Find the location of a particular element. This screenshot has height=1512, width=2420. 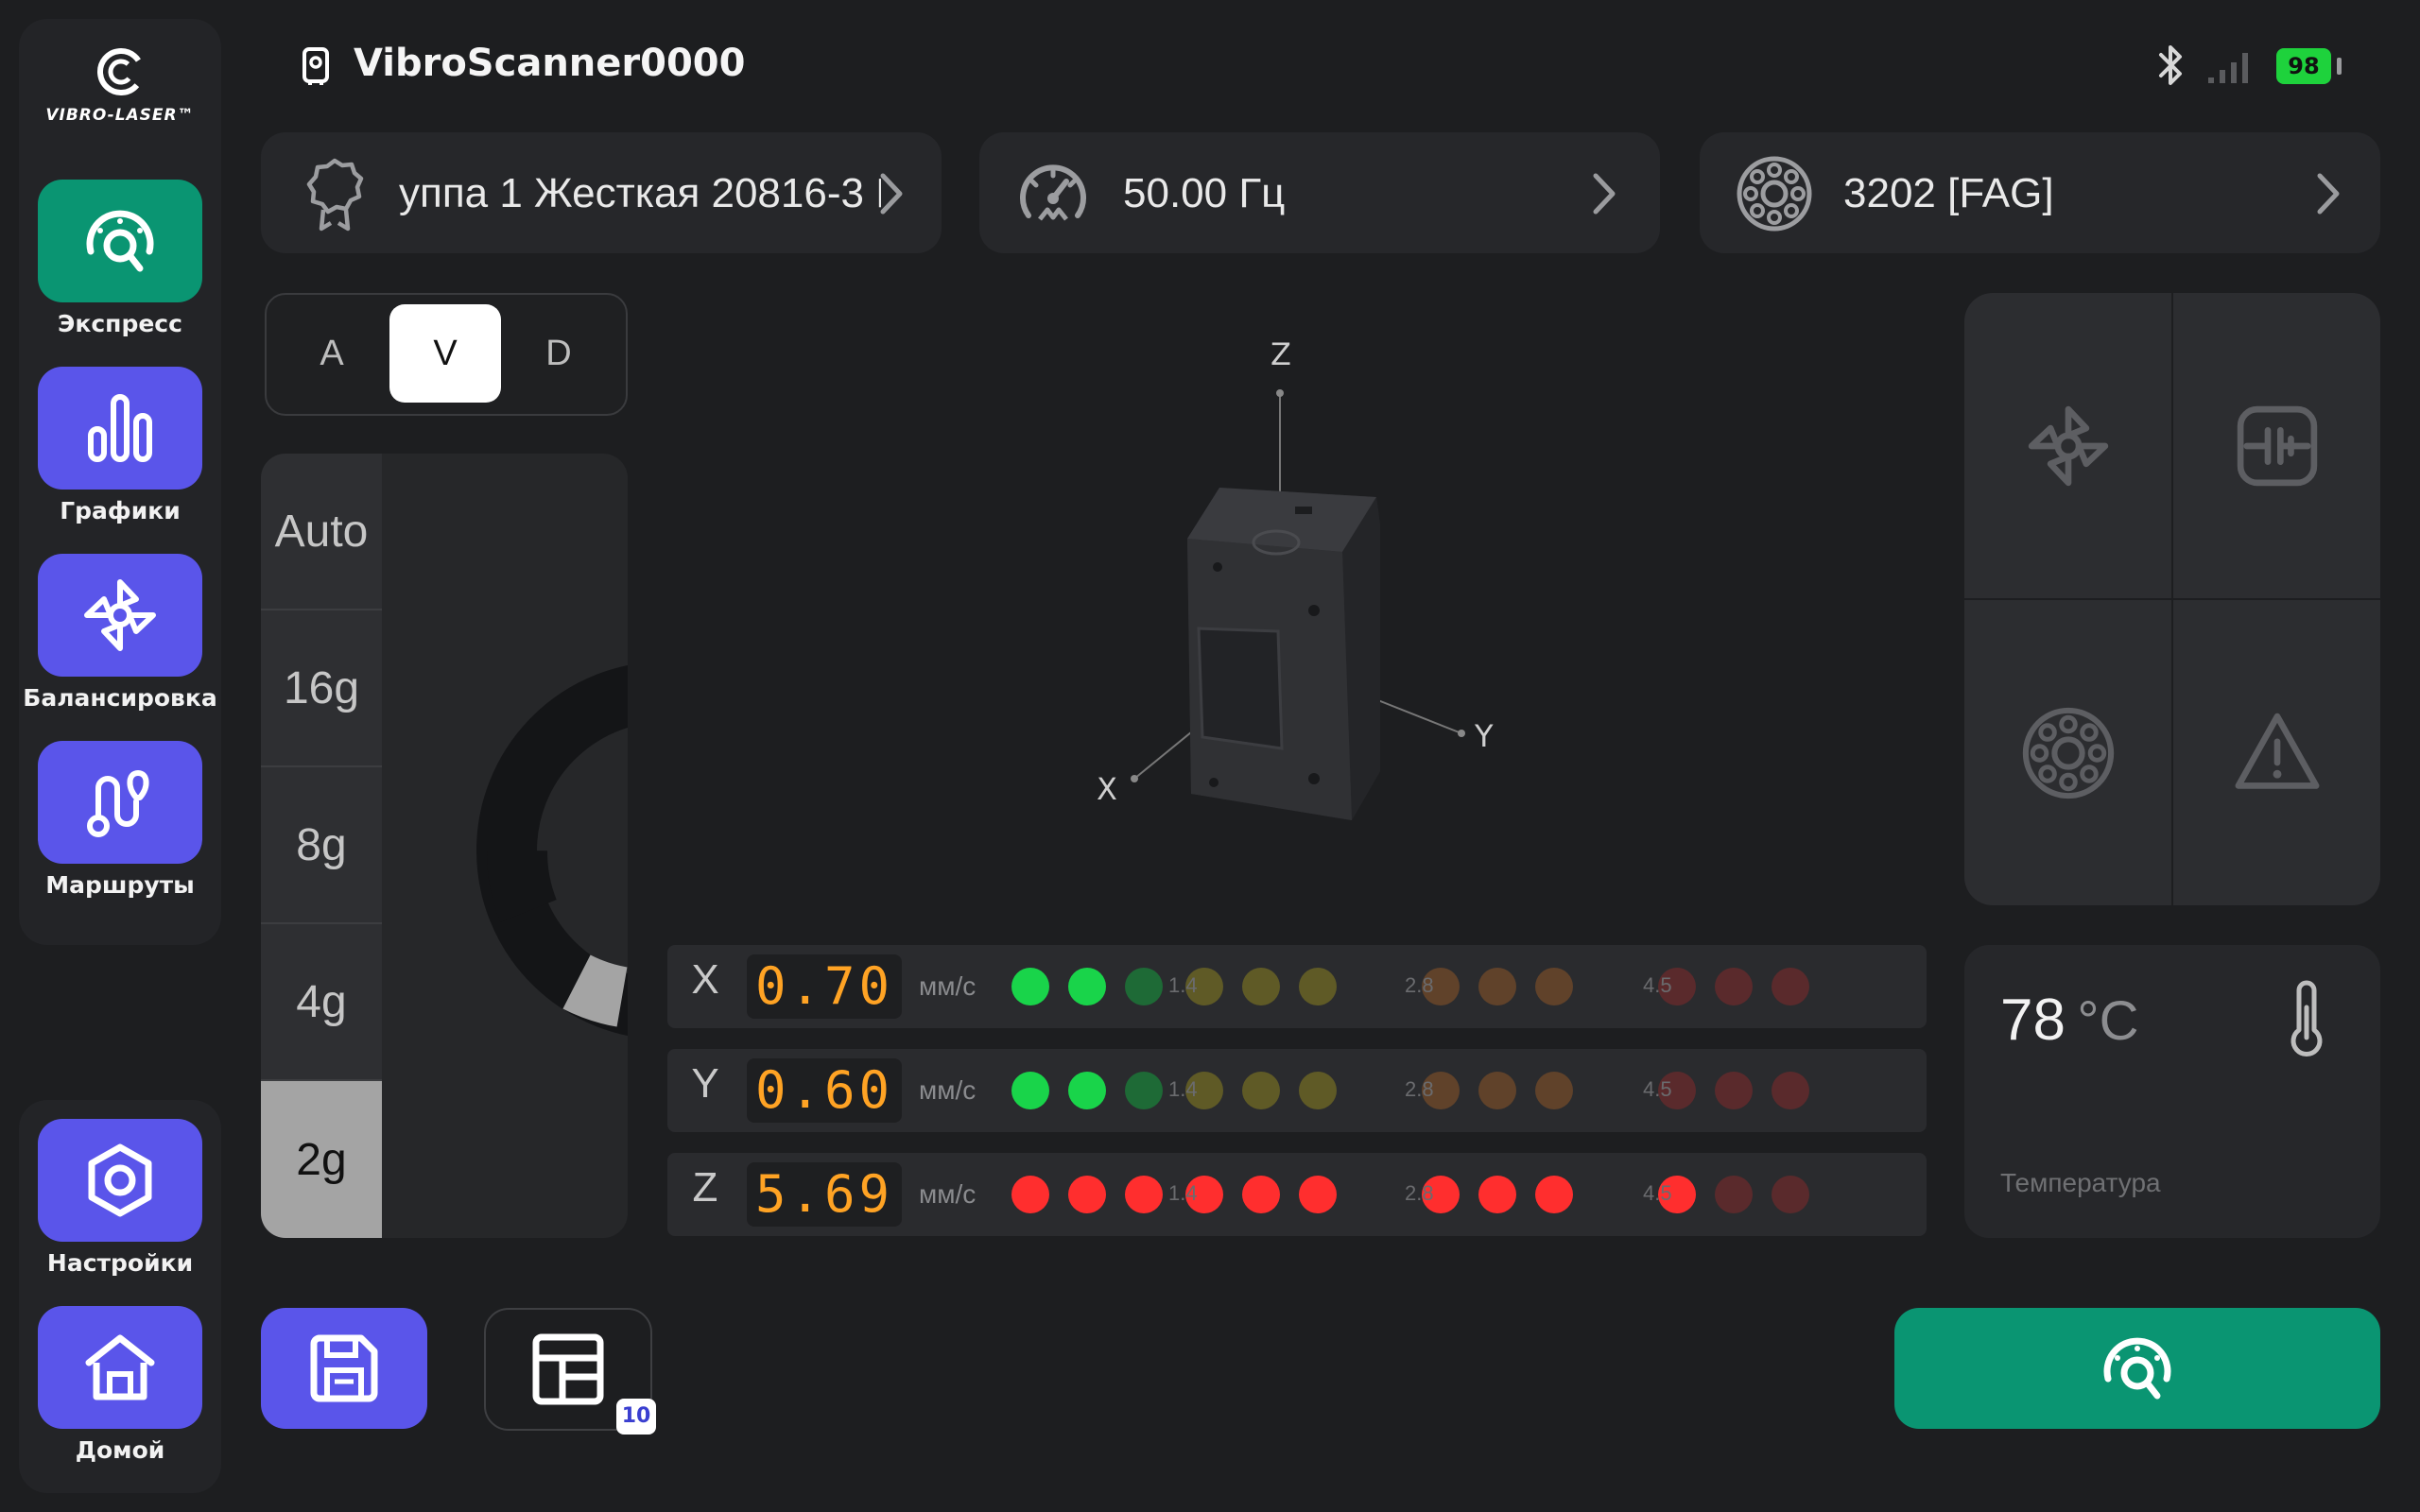

routes-label: Маршруты is located at coordinates (120, 885).